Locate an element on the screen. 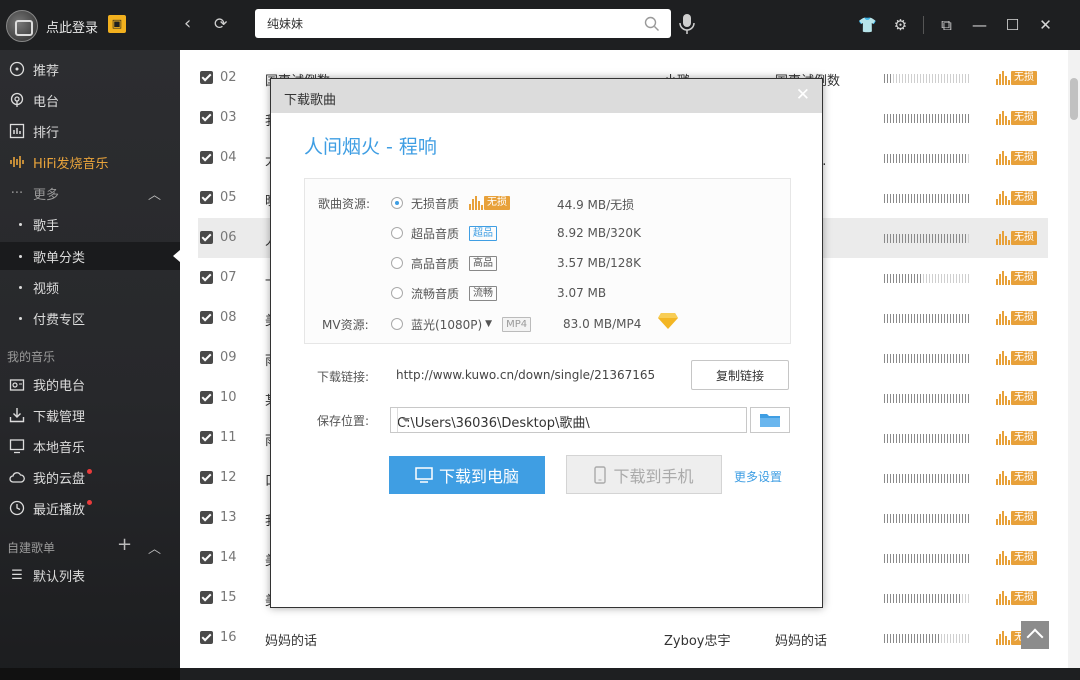 Image resolution: width=1080 pixels, height=680 pixels. folder-icon is located at coordinates (770, 420).